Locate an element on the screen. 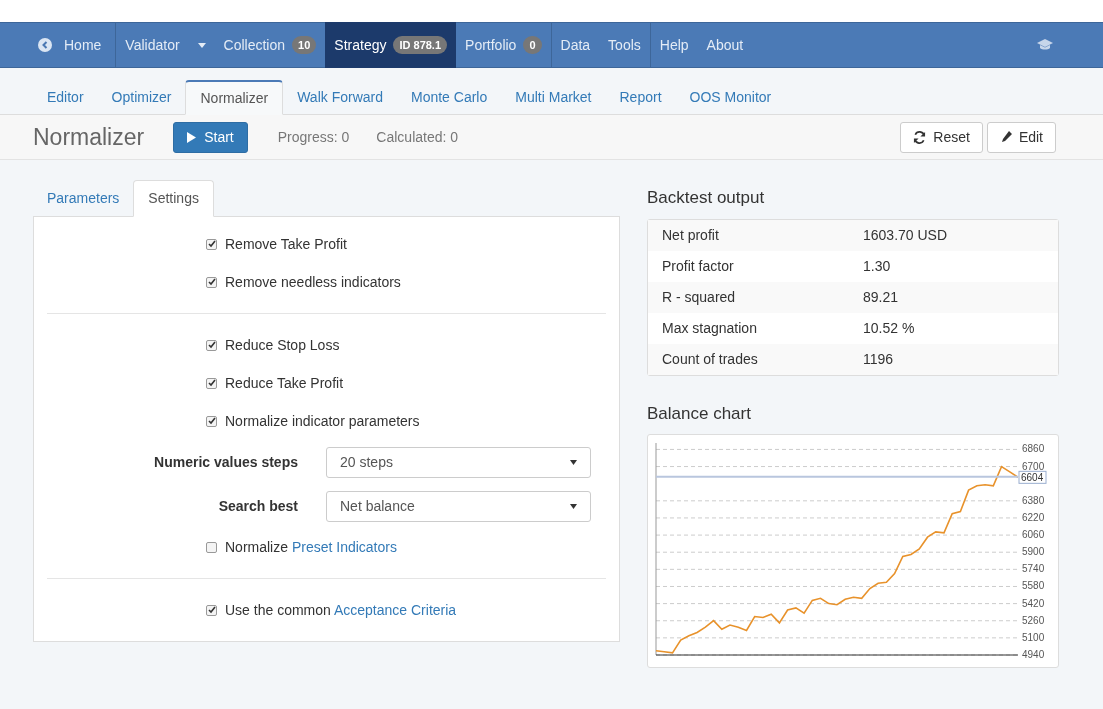  table-cell-text: 10.52 % is located at coordinates (889, 328).